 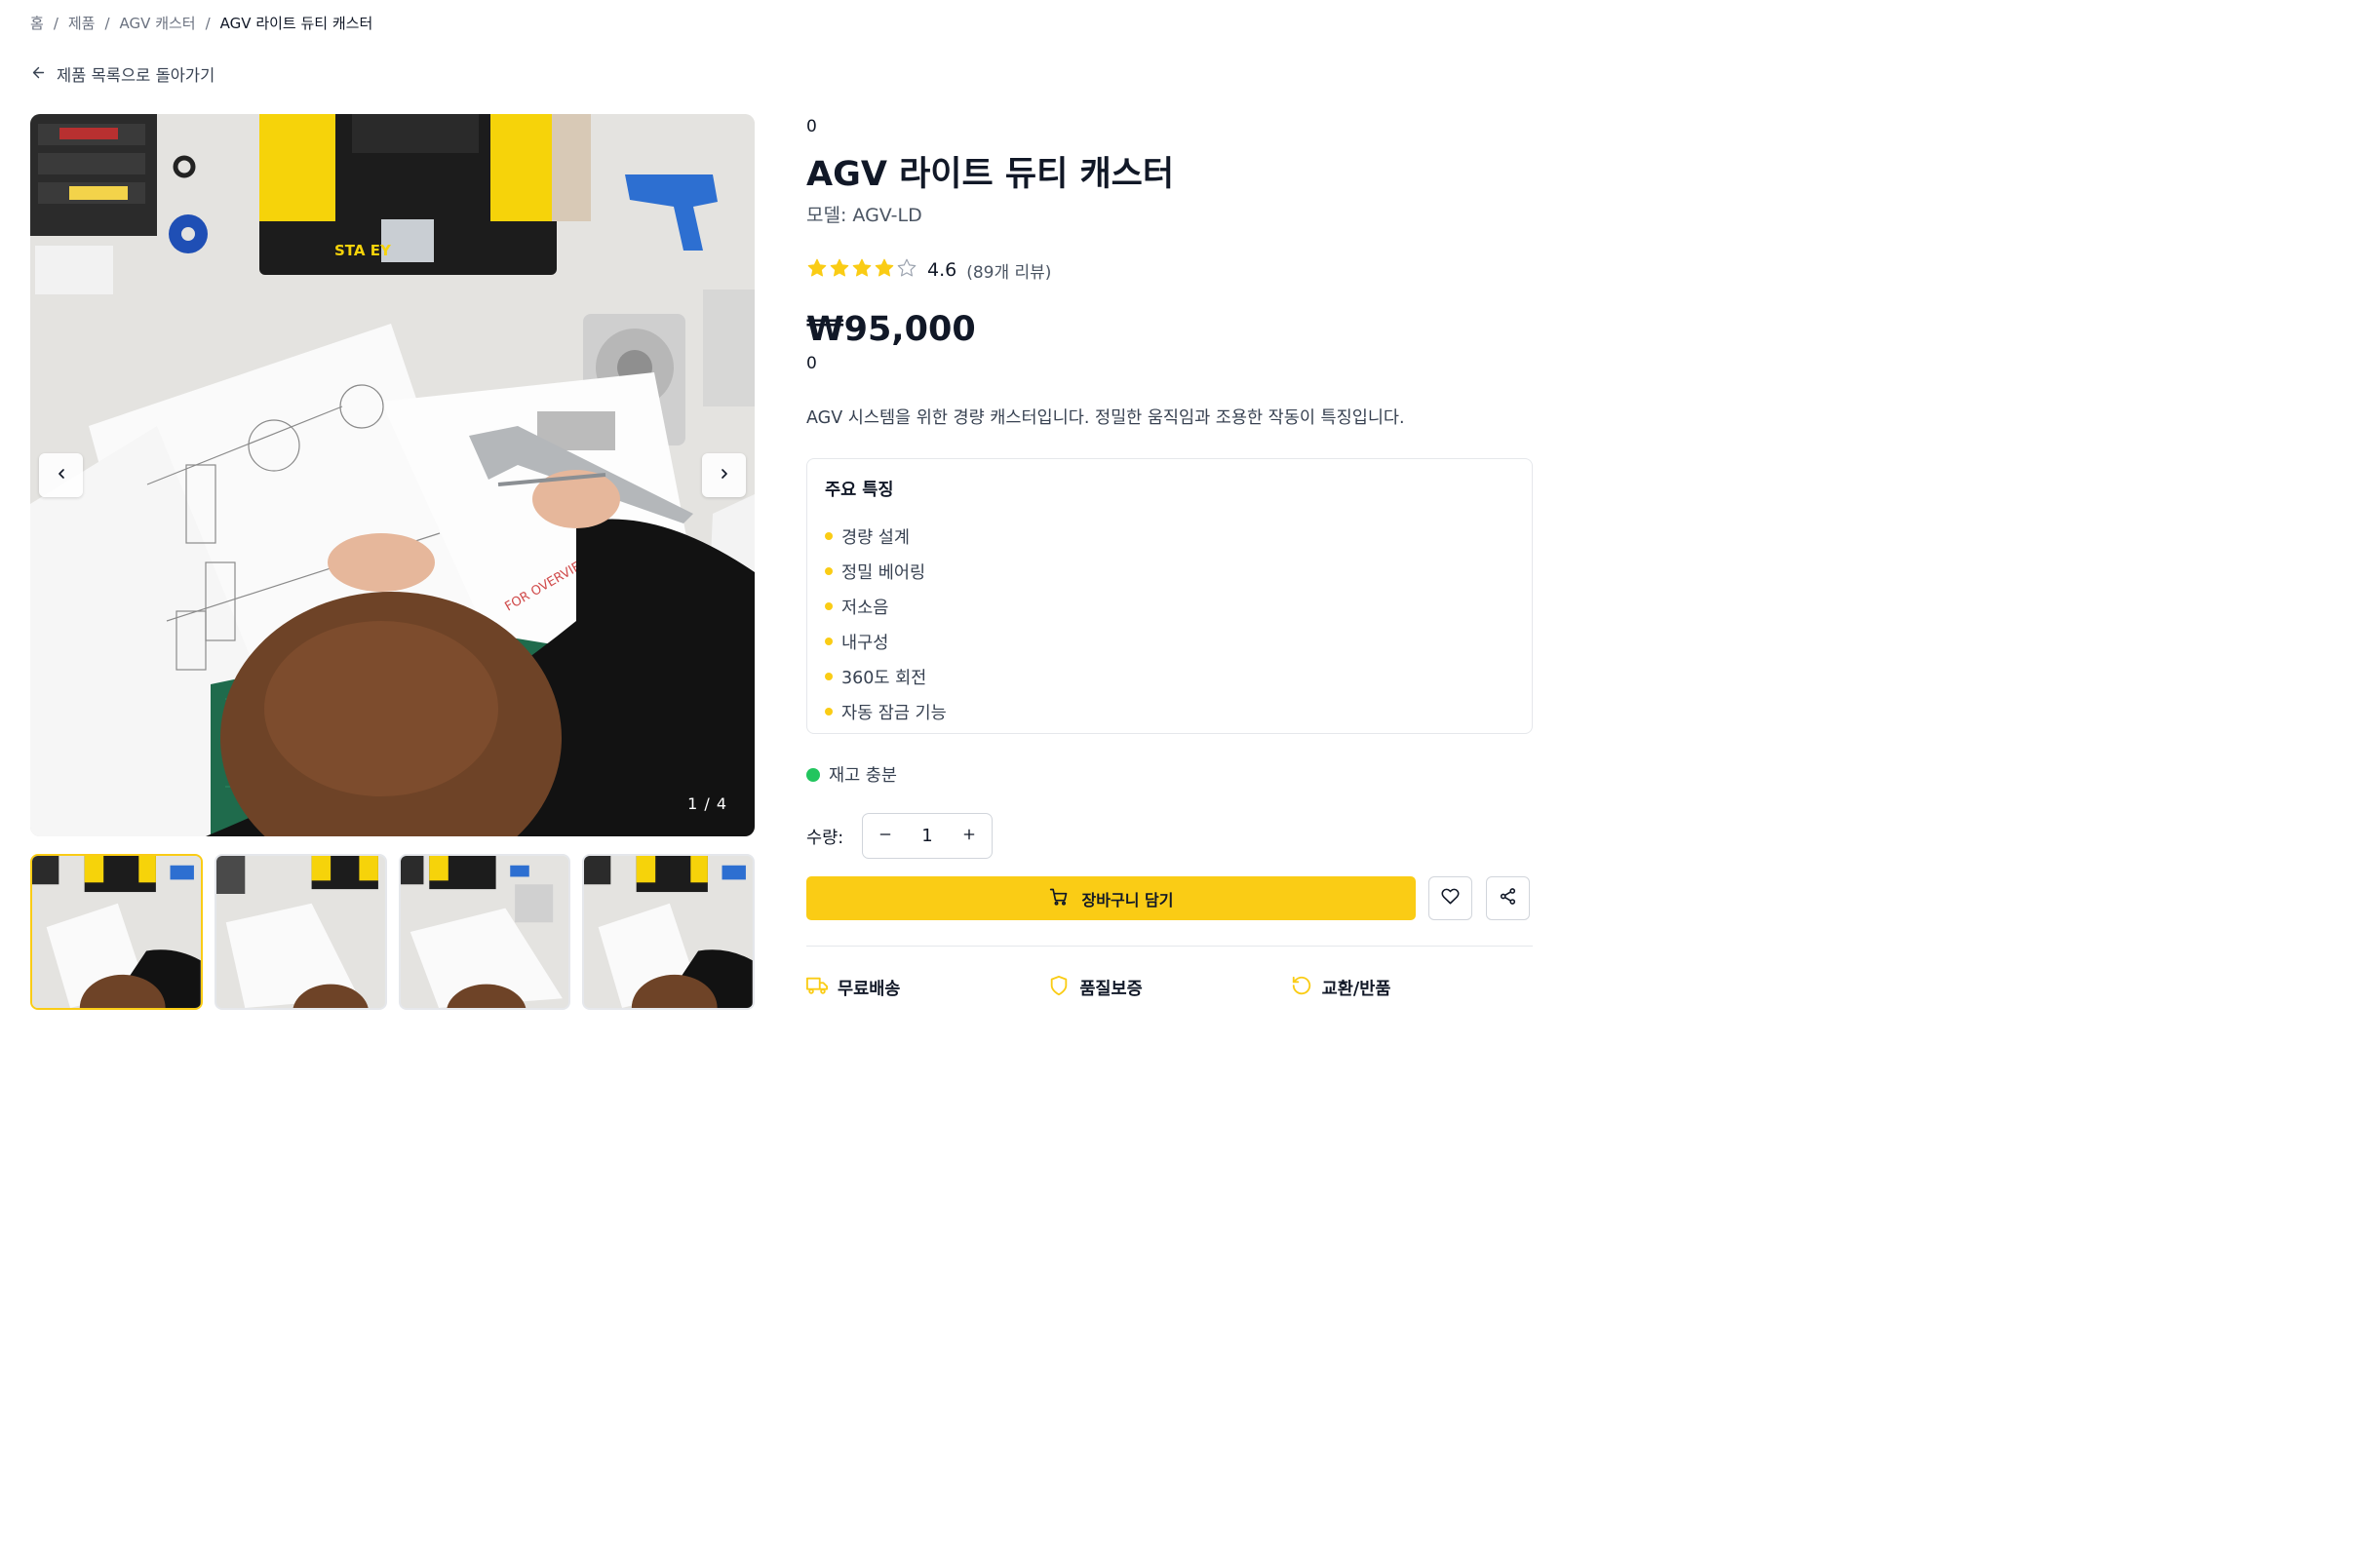 I want to click on feature-item: 경량 설계, so click(x=1169, y=536).